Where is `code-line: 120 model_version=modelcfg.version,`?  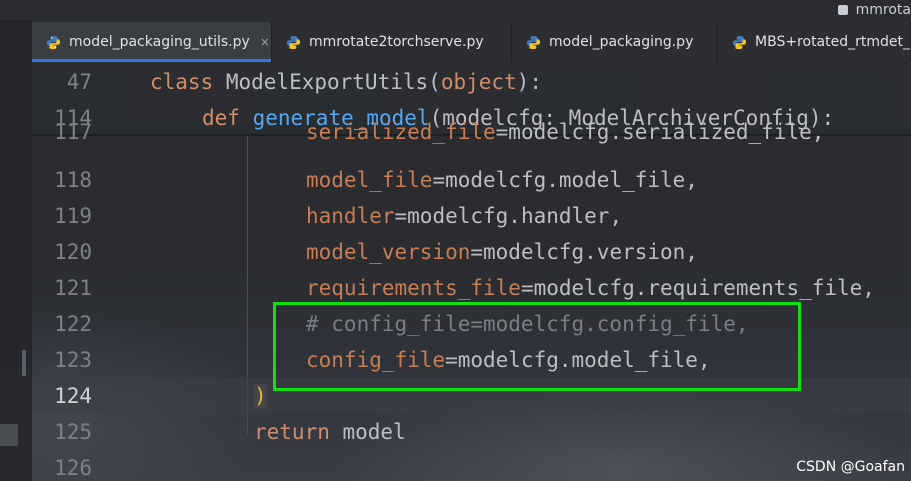
code-line: 120 model_version=modelcfg.version, is located at coordinates (471, 252).